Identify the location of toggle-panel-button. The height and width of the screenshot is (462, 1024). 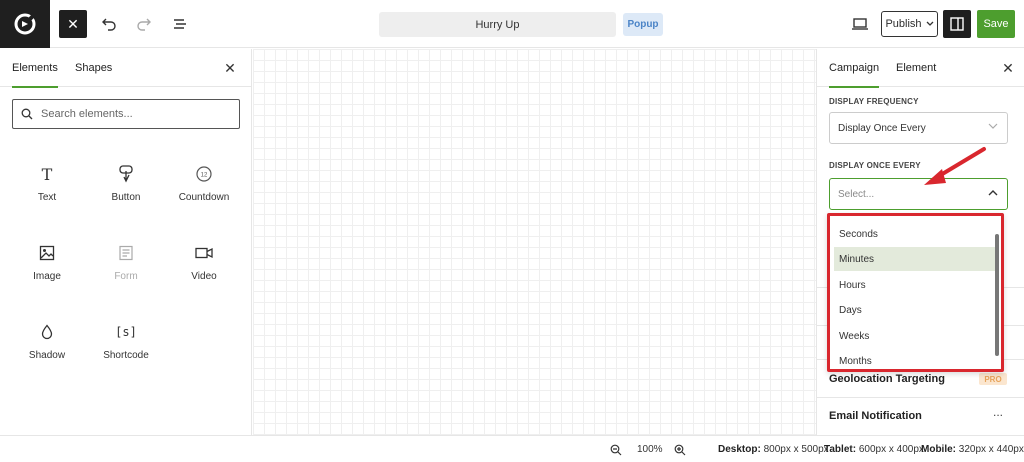
(957, 24).